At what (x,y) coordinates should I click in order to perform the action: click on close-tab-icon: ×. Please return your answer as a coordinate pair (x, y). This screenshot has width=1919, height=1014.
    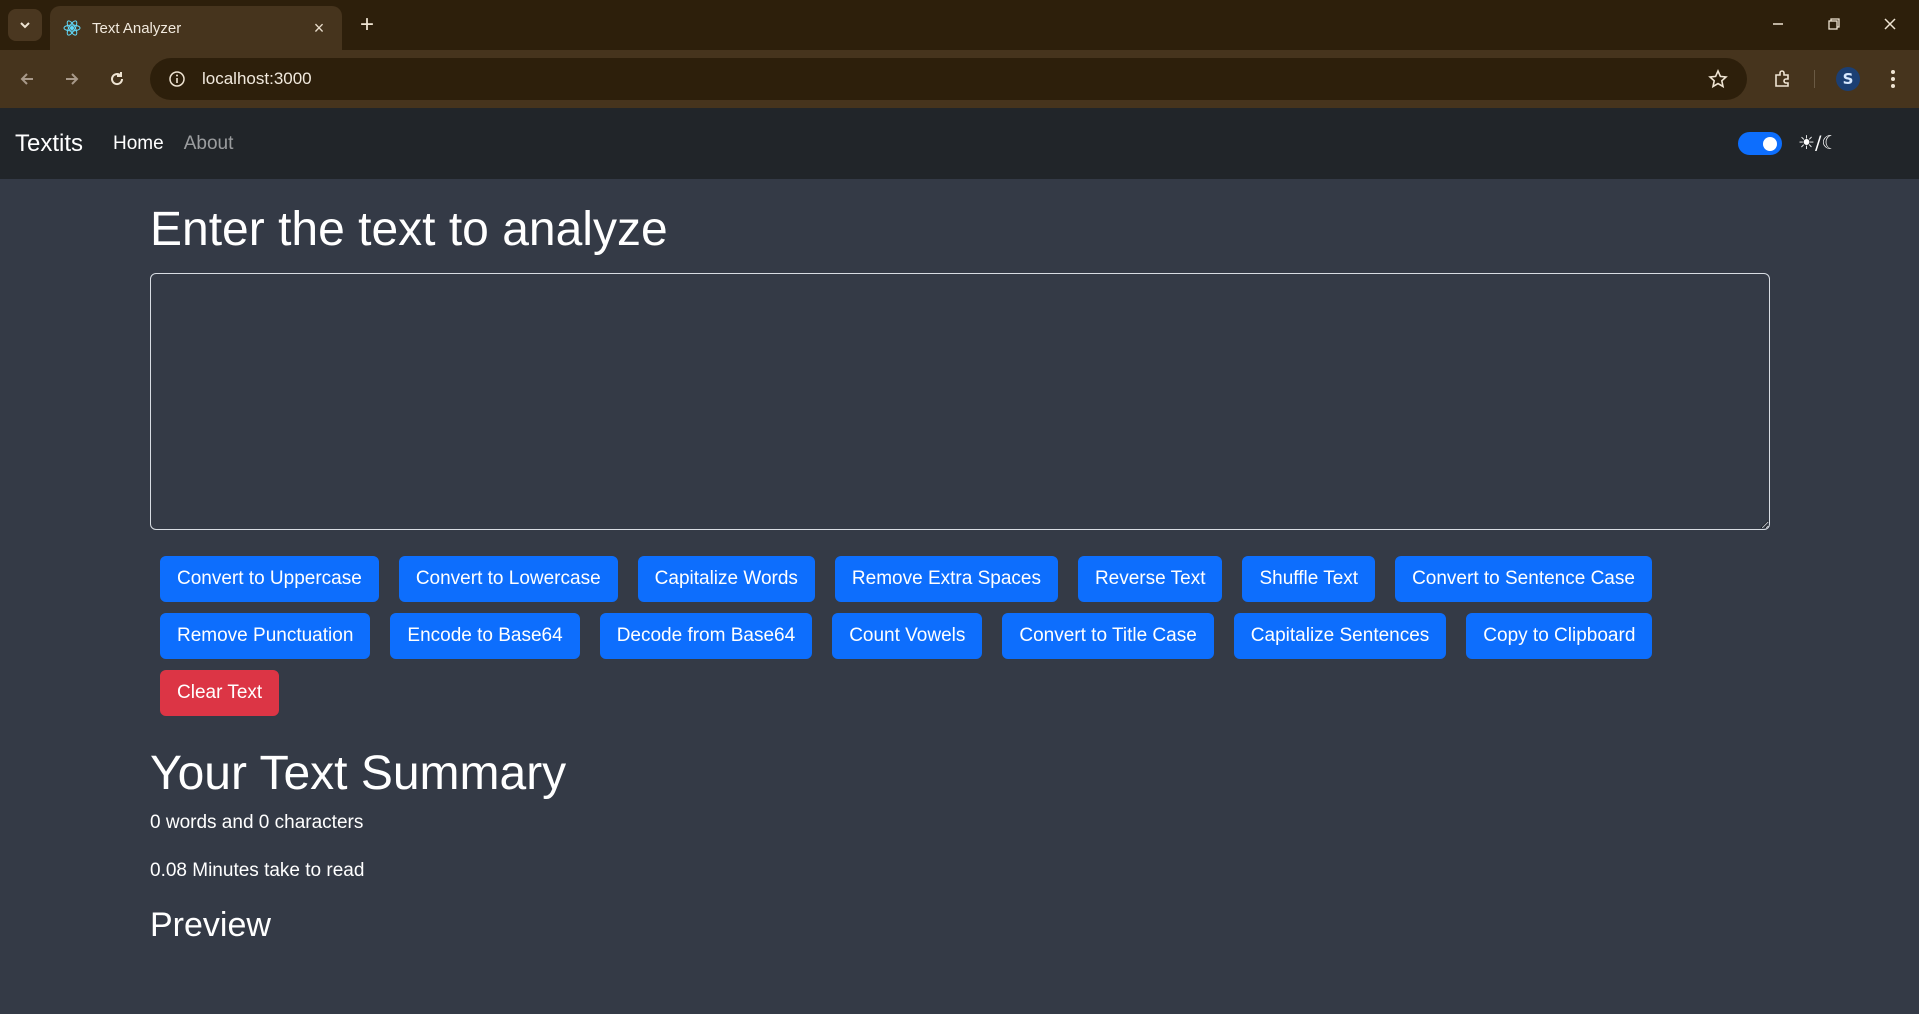
    Looking at the image, I should click on (319, 28).